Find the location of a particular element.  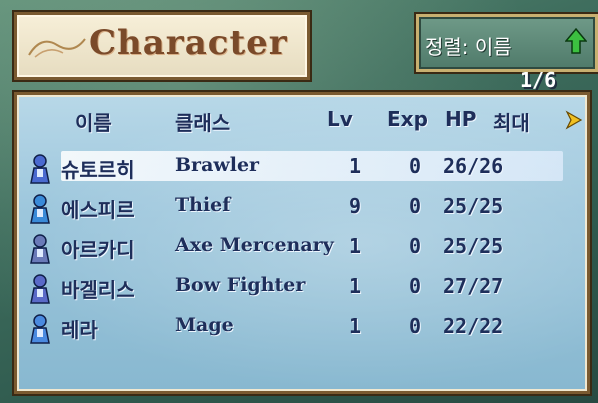

page-indicator: 1/6 is located at coordinates (538, 80).